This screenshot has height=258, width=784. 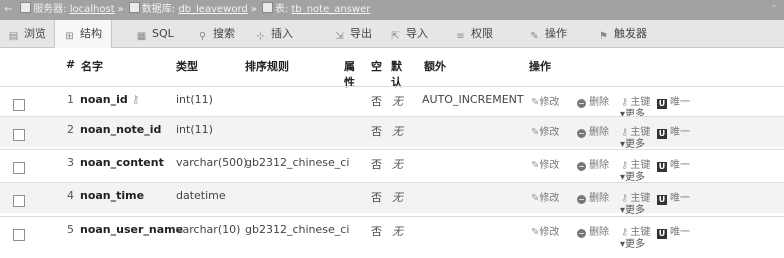 What do you see at coordinates (92, 9) in the screenshot?
I see `breadcrumb-server: localhost` at bounding box center [92, 9].